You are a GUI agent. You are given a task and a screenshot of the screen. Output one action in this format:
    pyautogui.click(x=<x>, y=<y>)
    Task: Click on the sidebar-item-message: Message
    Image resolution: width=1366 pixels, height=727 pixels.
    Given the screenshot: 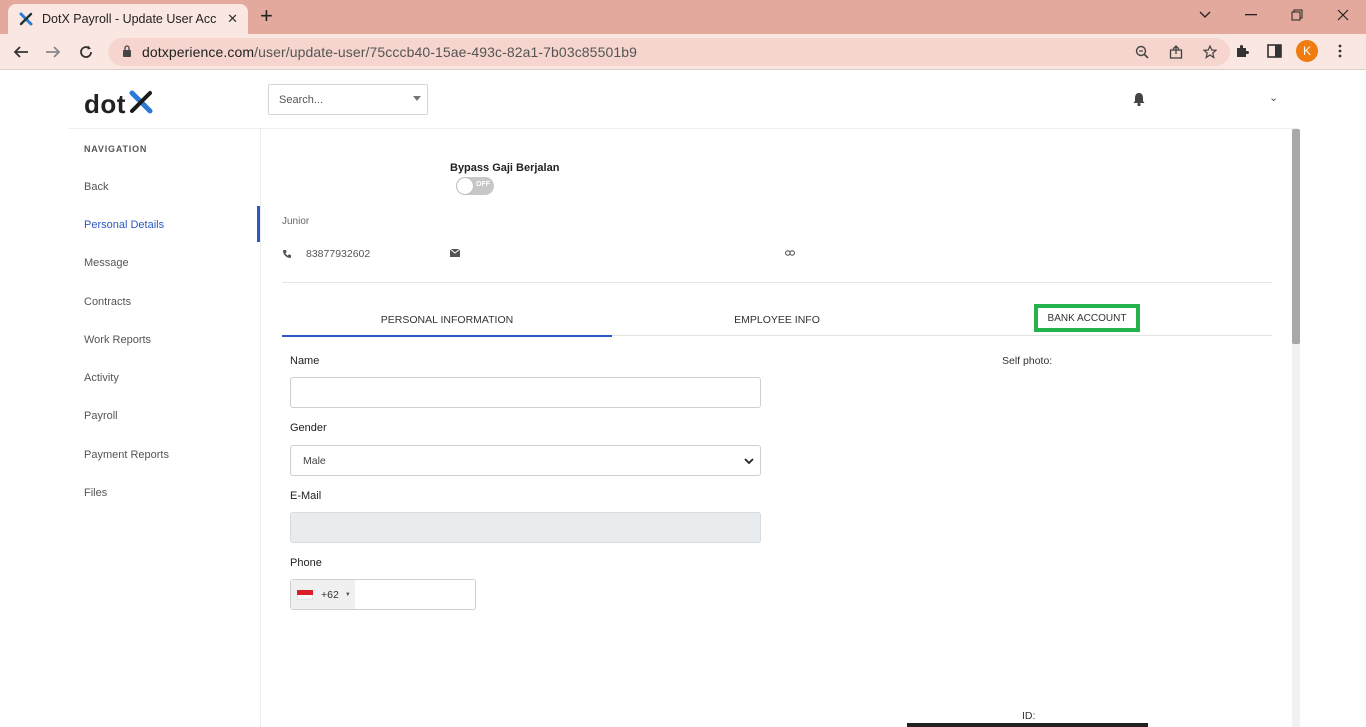 What is the action you would take?
    pyautogui.click(x=106, y=263)
    